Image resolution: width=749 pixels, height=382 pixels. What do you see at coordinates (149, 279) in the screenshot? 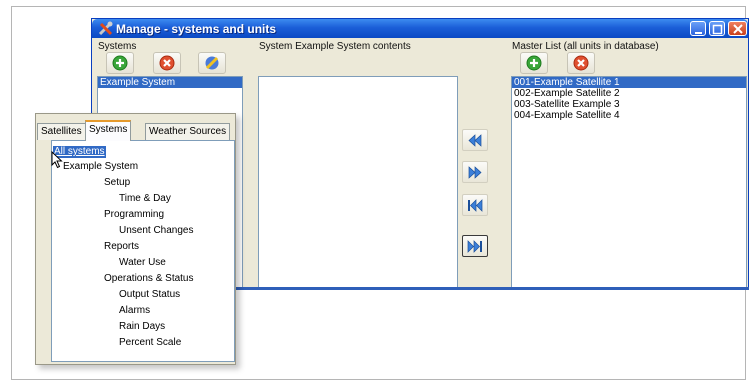
I see `tree-node-operations-status: Operations & Status` at bounding box center [149, 279].